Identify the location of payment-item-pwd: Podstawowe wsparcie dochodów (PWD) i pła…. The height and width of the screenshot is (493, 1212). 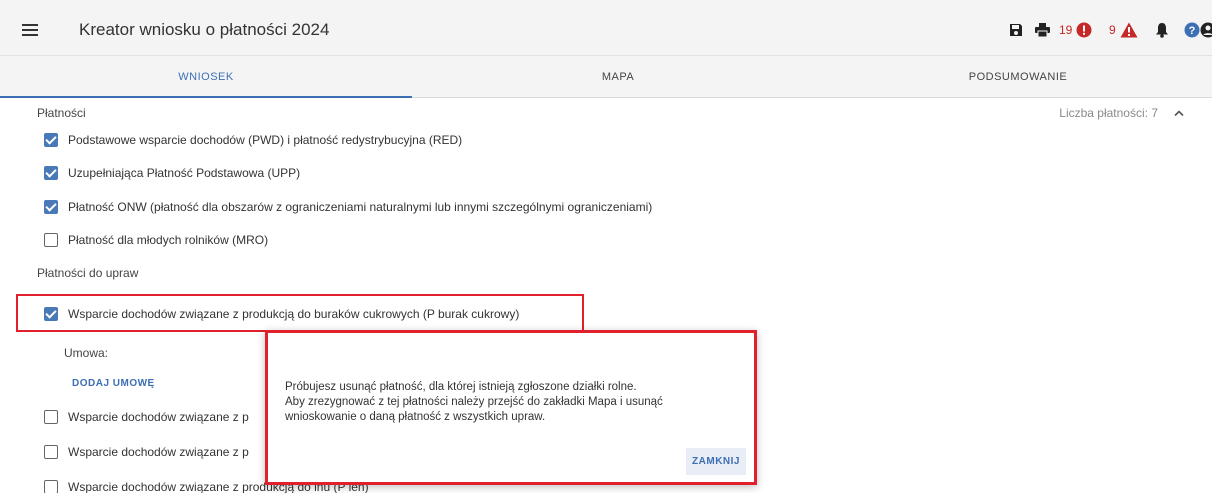
(253, 140).